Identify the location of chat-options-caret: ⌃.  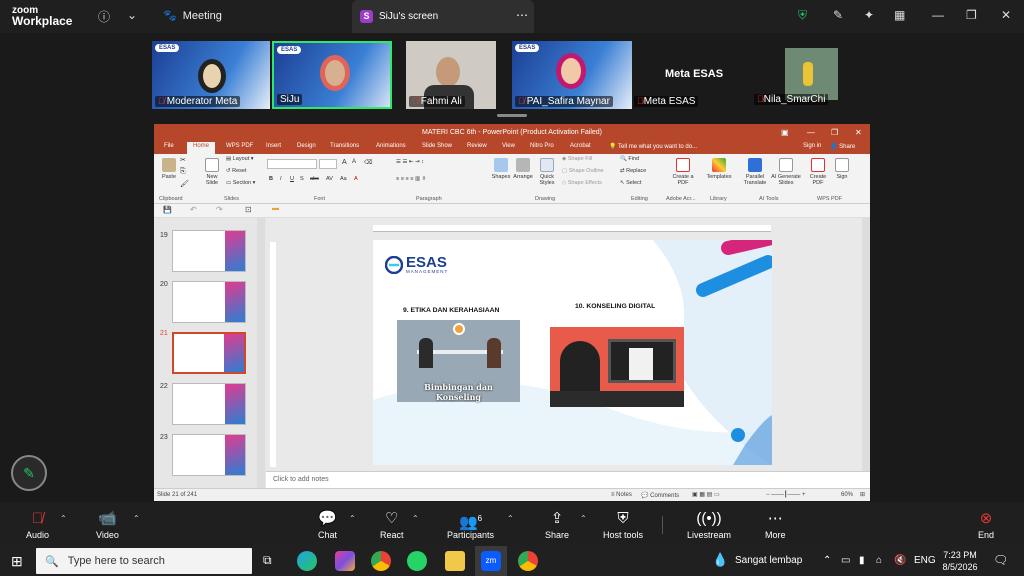
(352, 518).